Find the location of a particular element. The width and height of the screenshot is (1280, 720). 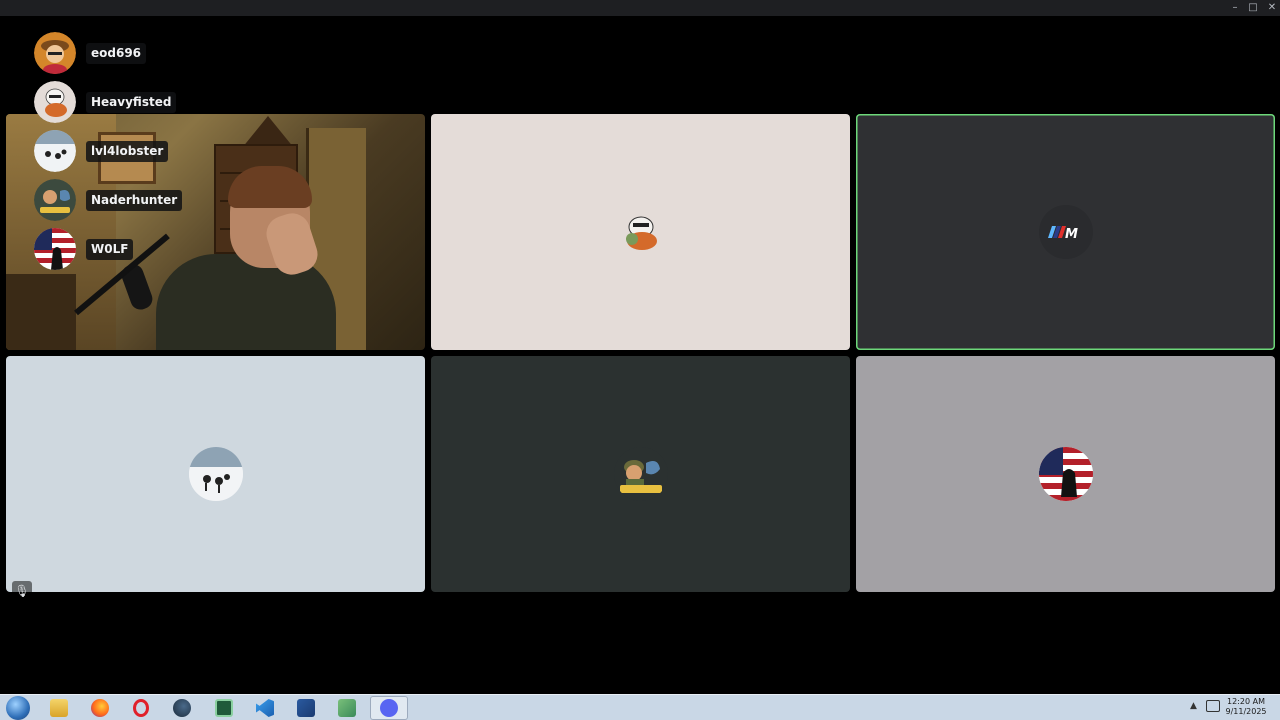

taskbar: ▲ 12:20 AM 9/11/2025 is located at coordinates (640, 707).